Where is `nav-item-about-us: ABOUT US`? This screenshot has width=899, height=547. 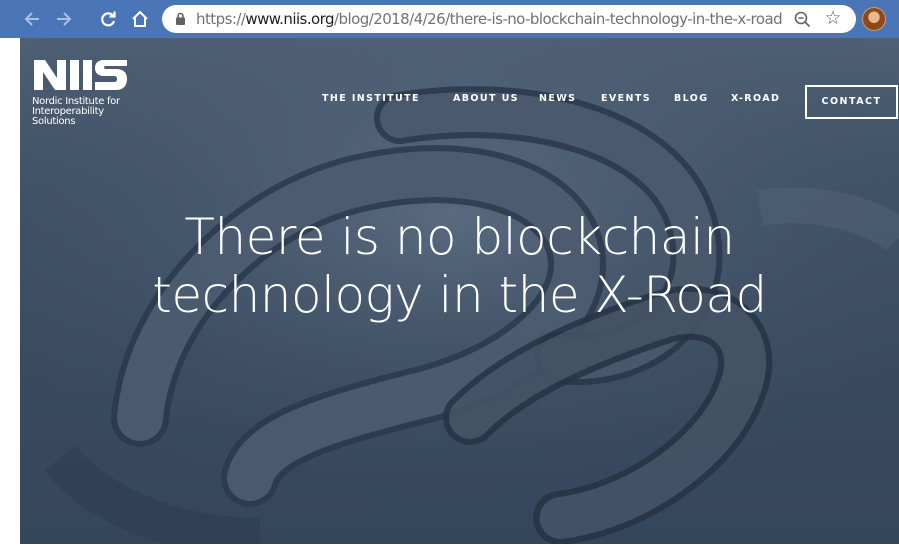
nav-item-about-us: ABOUT US is located at coordinates (486, 99).